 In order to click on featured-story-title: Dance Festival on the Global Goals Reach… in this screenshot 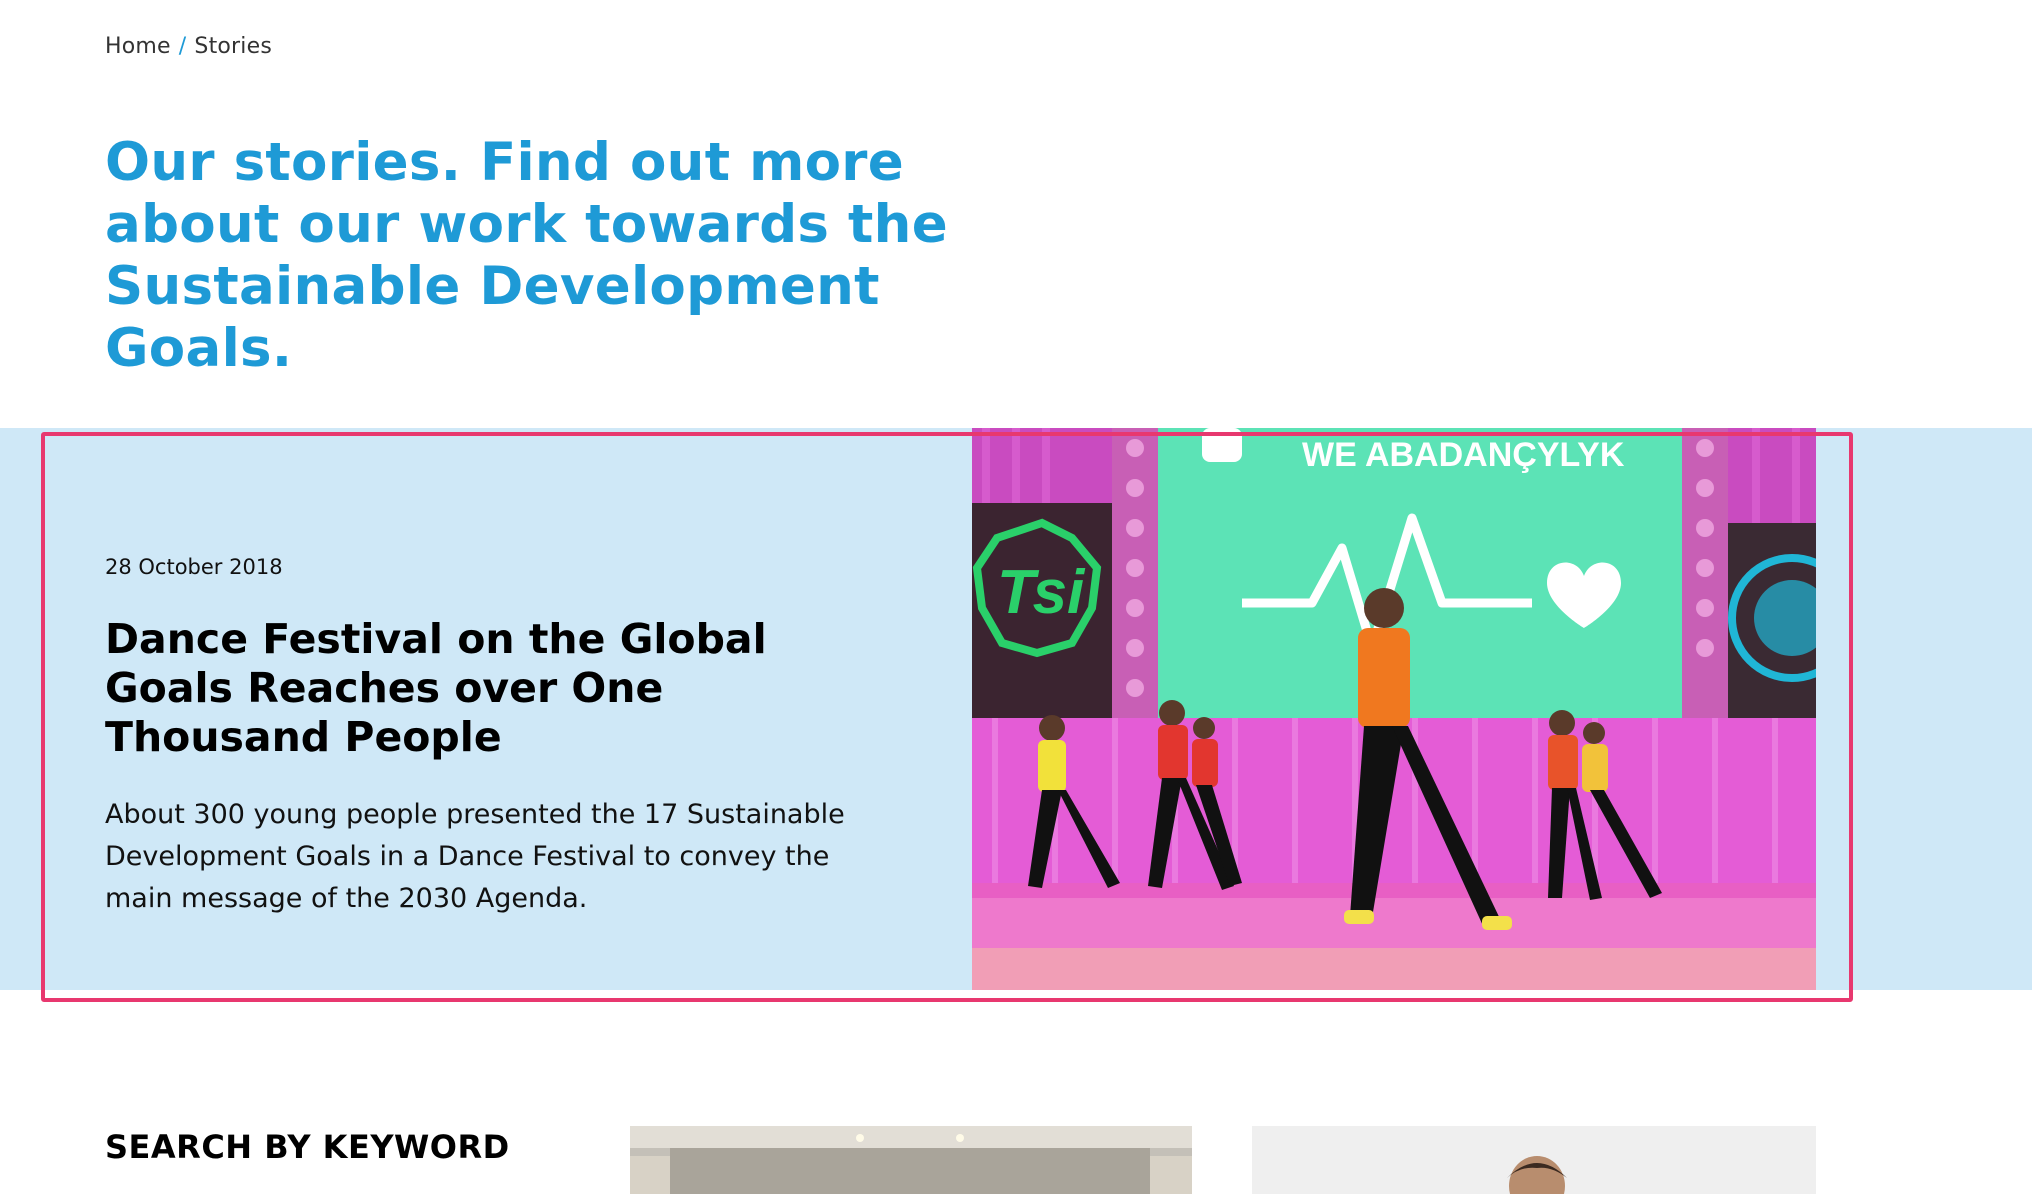, I will do `click(495, 688)`.